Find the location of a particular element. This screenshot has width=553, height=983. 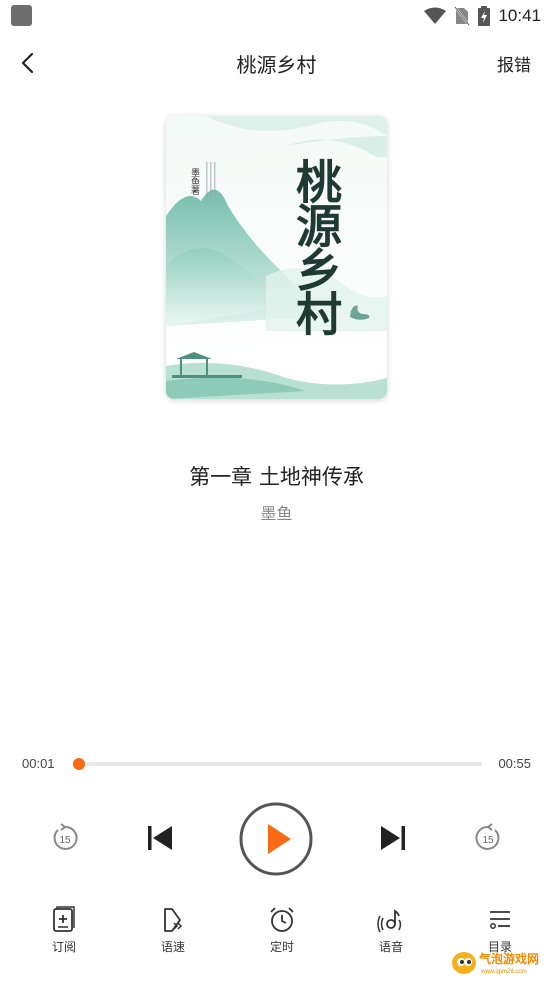

play-button is located at coordinates (276, 839).